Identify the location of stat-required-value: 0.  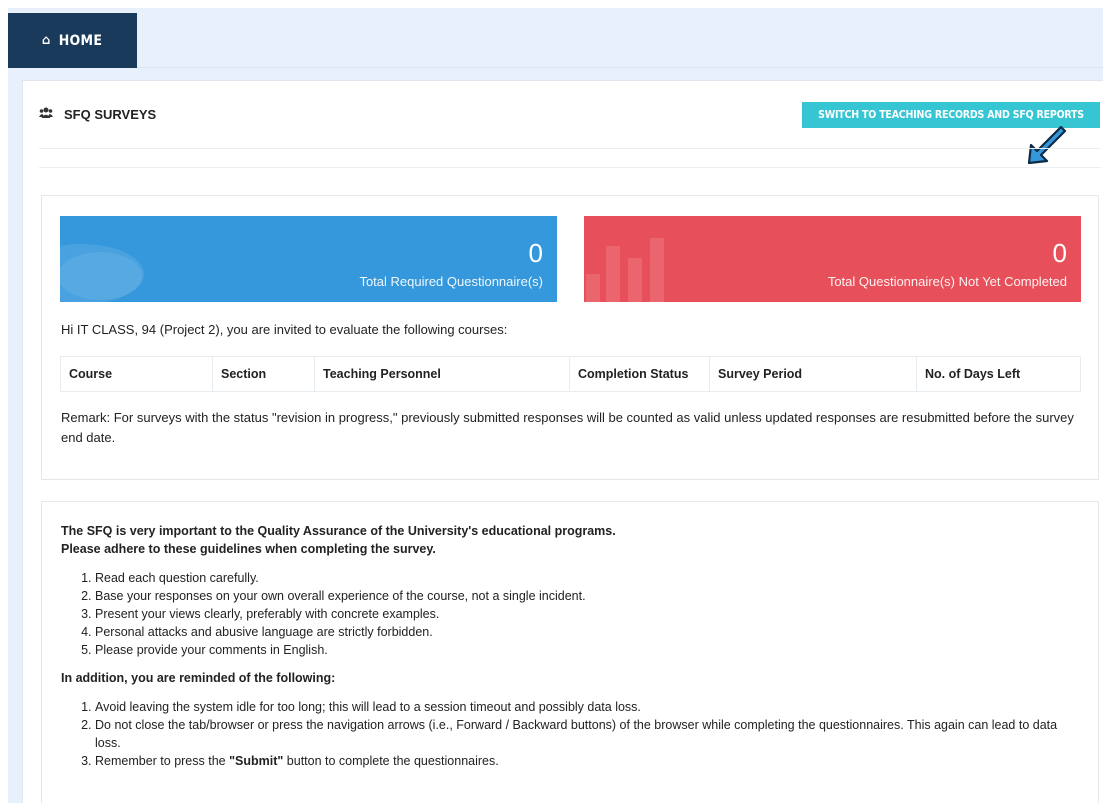
(535, 253).